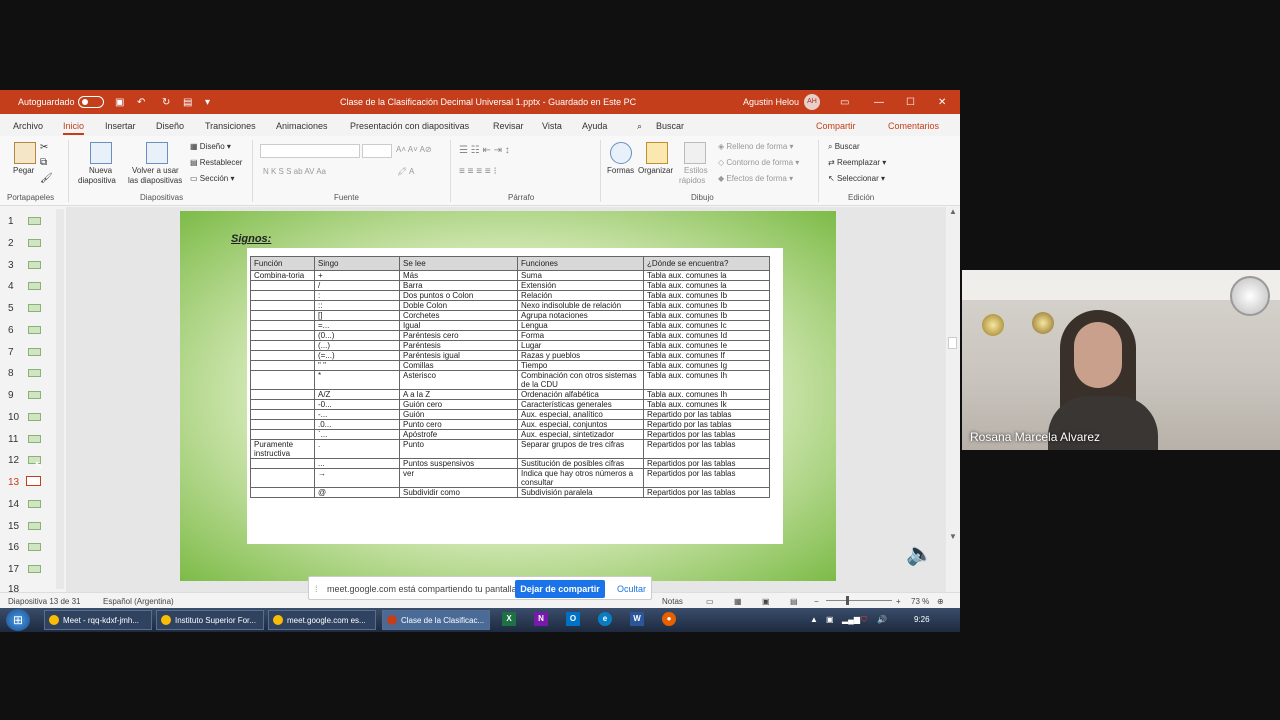  What do you see at coordinates (18, 620) in the screenshot?
I see `start-button: ⊞` at bounding box center [18, 620].